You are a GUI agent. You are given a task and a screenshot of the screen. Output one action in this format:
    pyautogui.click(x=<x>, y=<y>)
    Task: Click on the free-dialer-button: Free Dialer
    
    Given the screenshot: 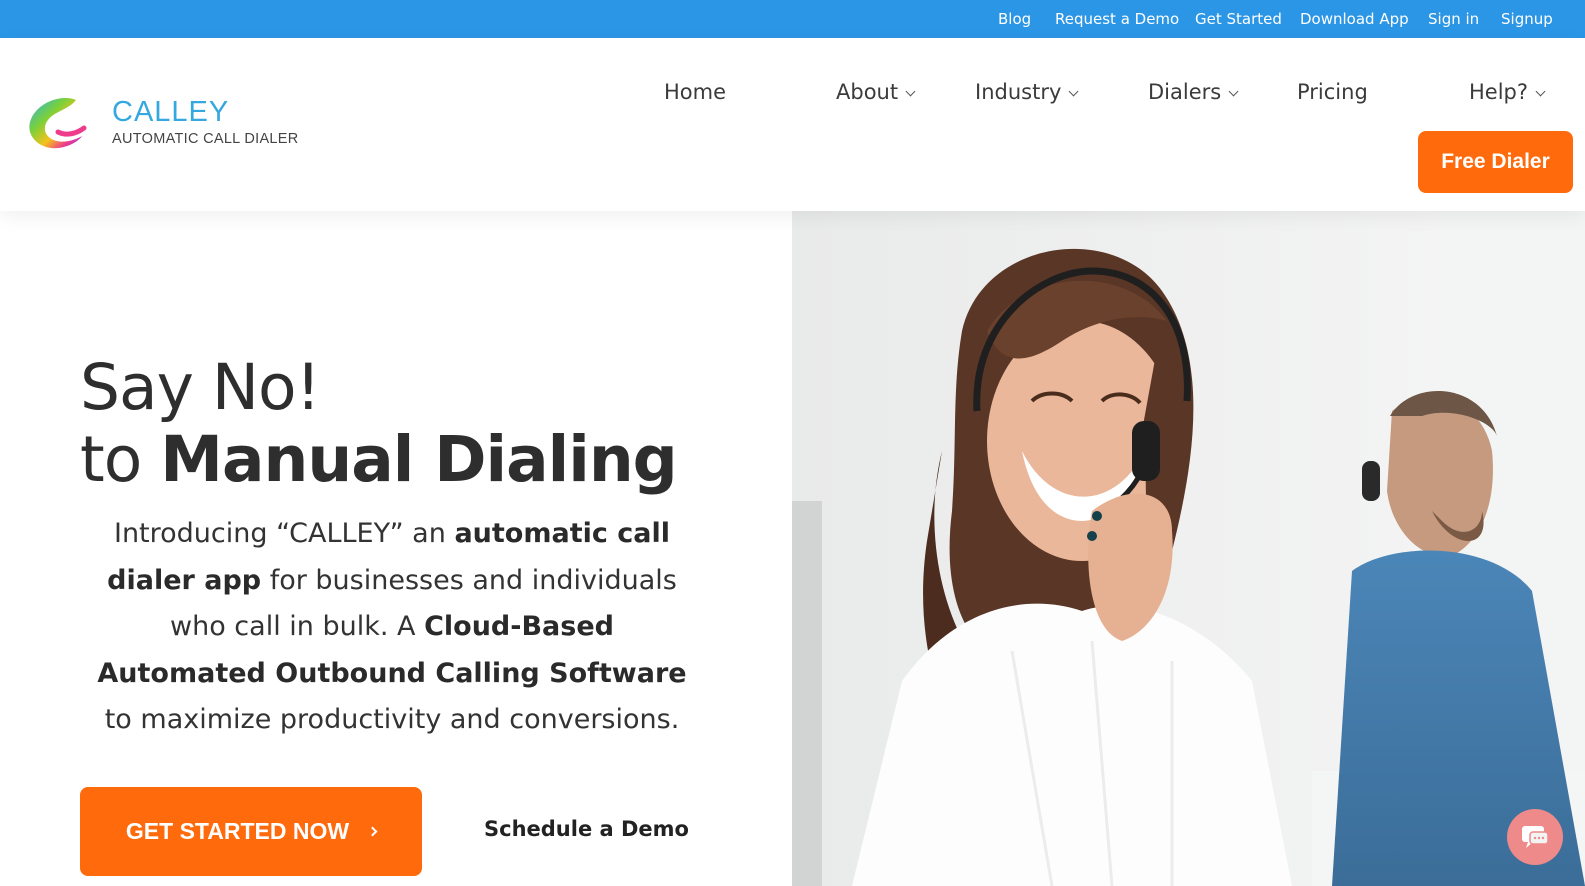 What is the action you would take?
    pyautogui.click(x=1495, y=162)
    